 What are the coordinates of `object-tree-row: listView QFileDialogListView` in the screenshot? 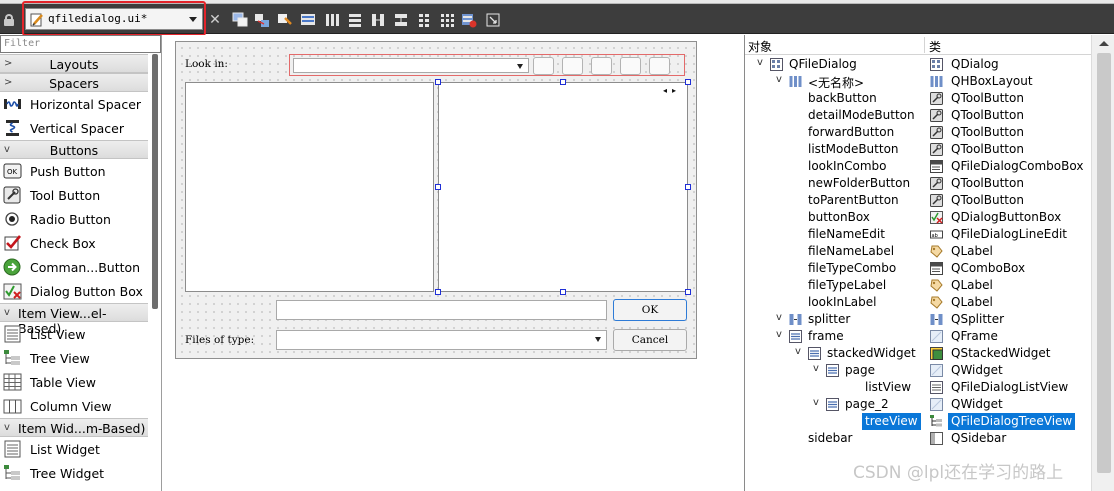 It's located at (918, 387).